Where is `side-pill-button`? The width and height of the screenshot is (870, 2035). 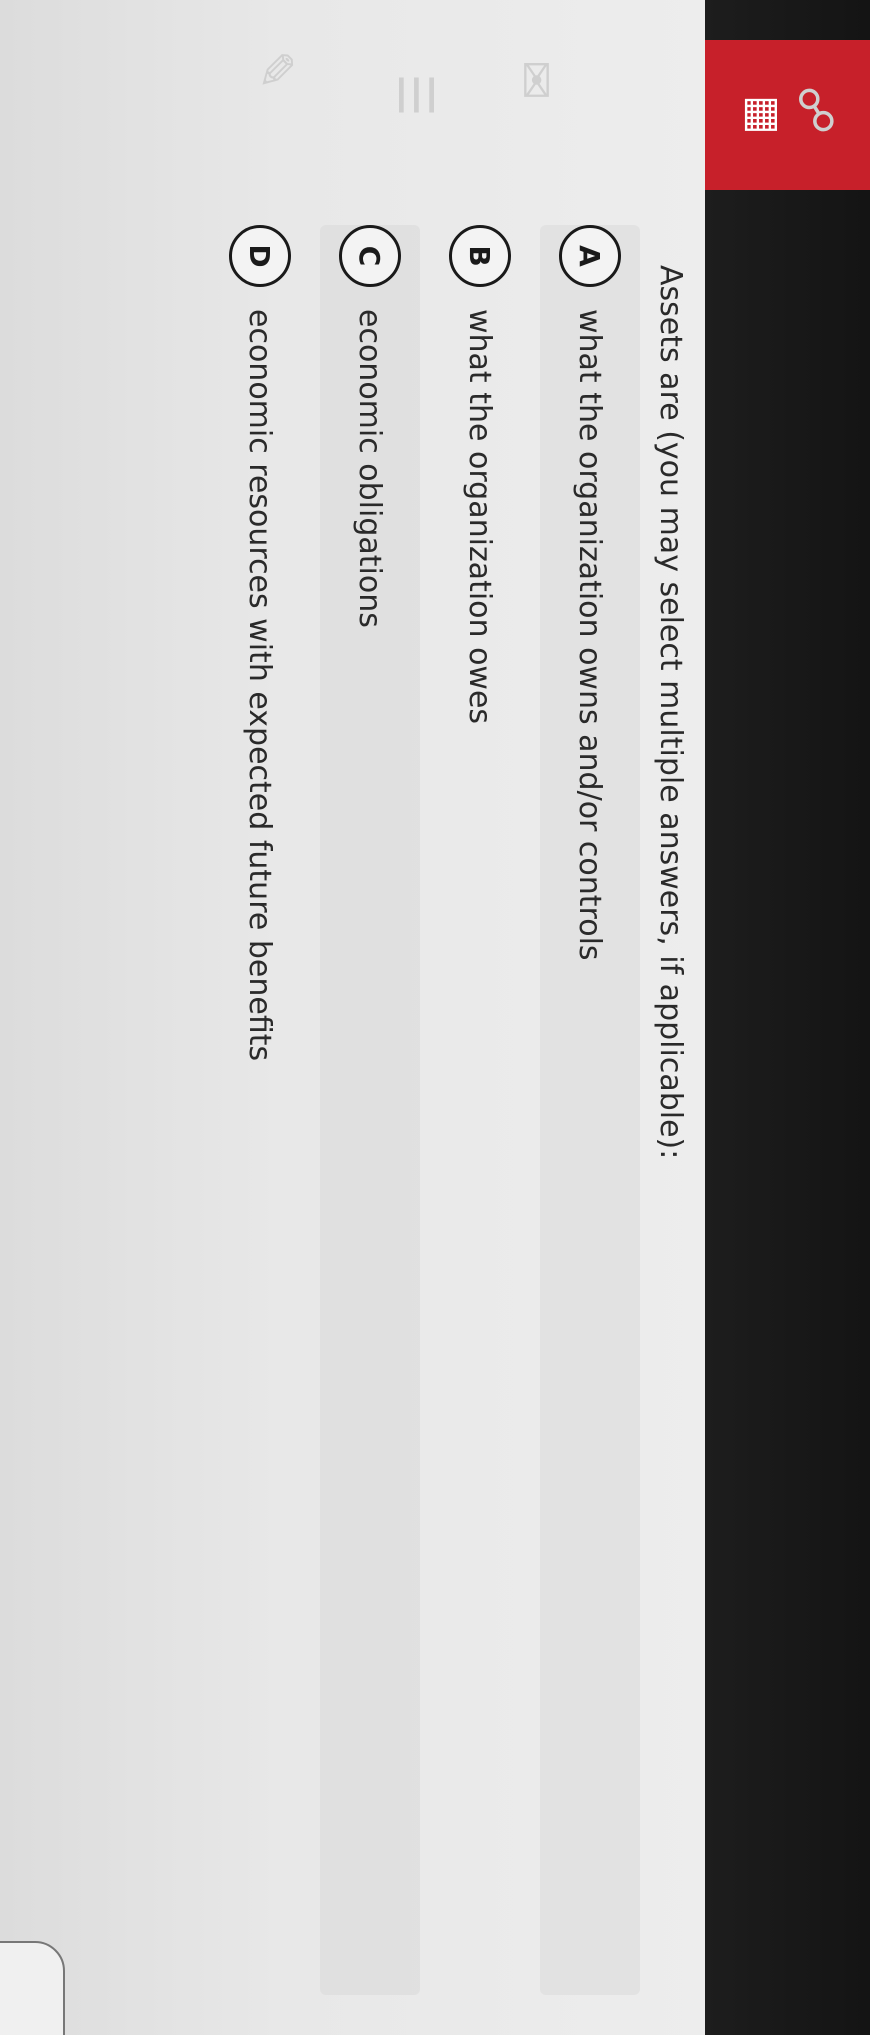
side-pill-button is located at coordinates (32, 1988).